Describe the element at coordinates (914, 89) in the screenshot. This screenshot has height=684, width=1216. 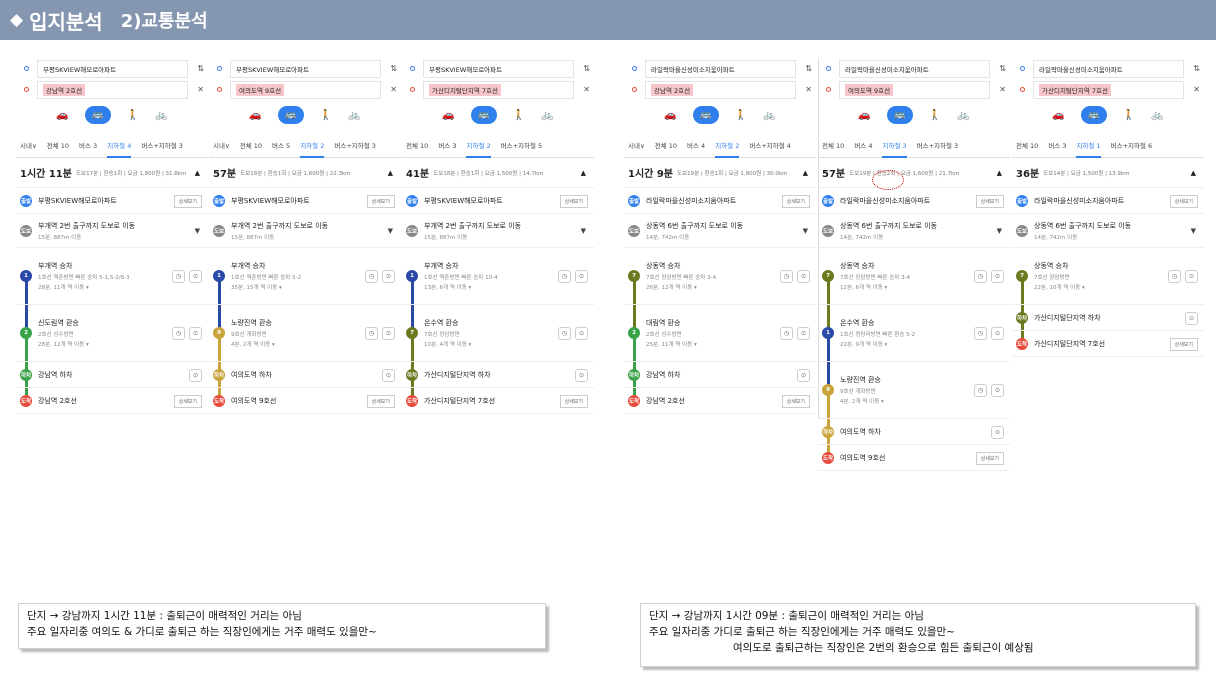
I see `destination-input: 여의도역 9호선` at that location.